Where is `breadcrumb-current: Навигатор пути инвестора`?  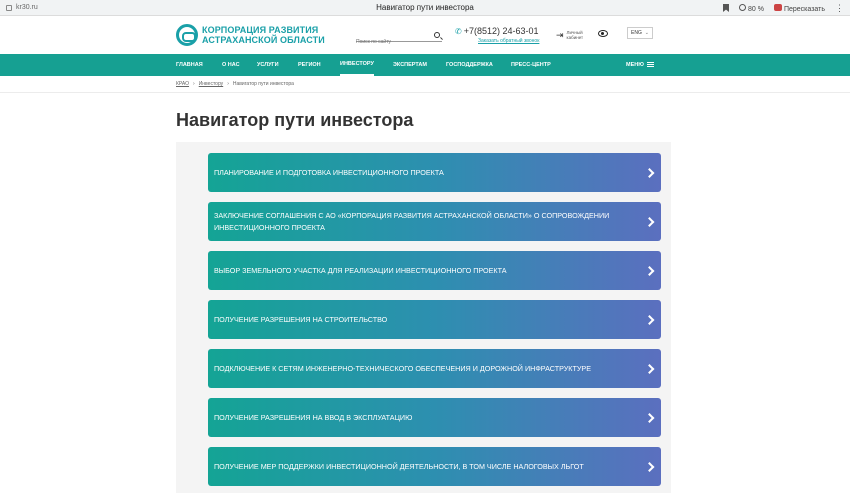
breadcrumb-current: Навигатор пути инвестора is located at coordinates (263, 84).